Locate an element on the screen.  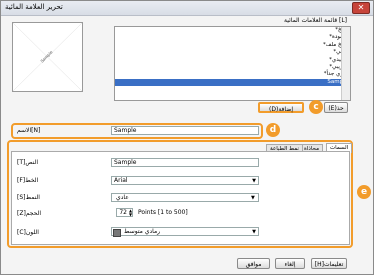
ok-button: موافق is located at coordinates (253, 263).